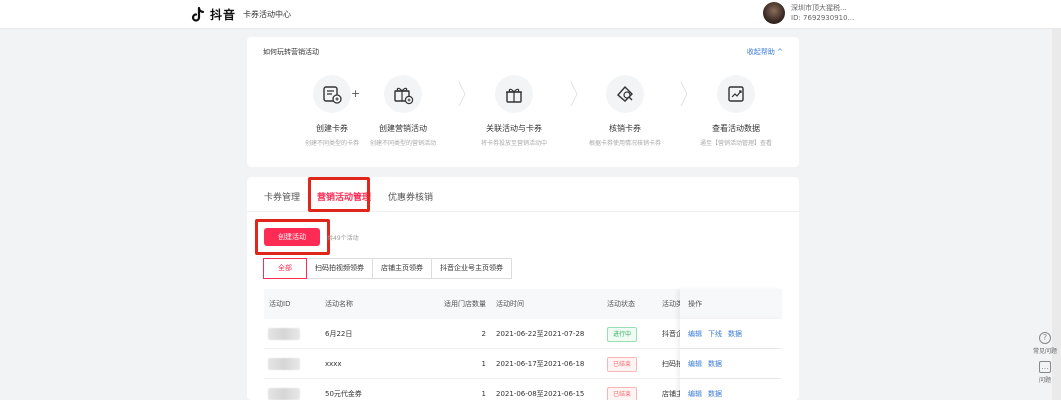  Describe the element at coordinates (774, 13) in the screenshot. I see `avatar` at that location.